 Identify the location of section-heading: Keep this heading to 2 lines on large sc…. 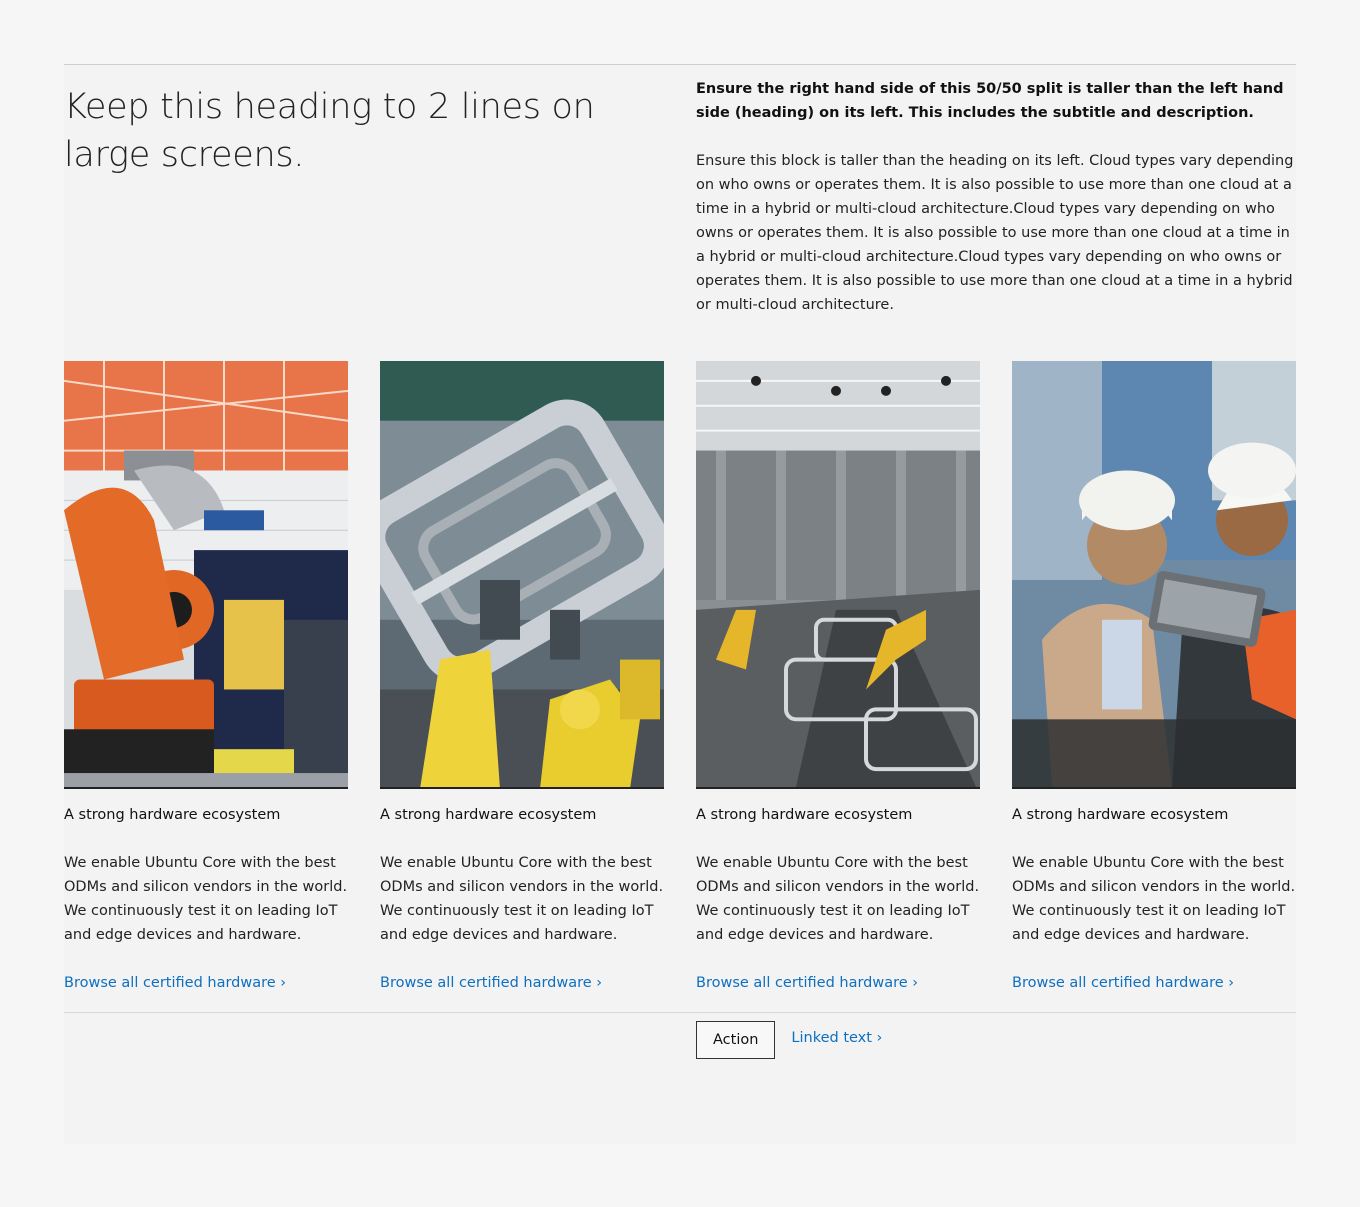
(329, 131).